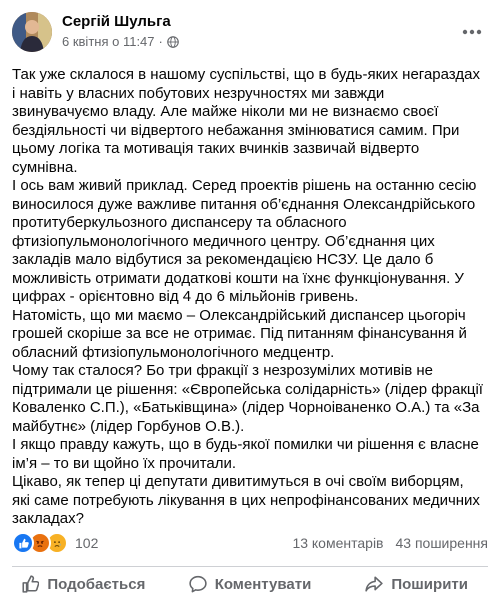  I want to click on reactions-summary: 102, so click(55, 543).